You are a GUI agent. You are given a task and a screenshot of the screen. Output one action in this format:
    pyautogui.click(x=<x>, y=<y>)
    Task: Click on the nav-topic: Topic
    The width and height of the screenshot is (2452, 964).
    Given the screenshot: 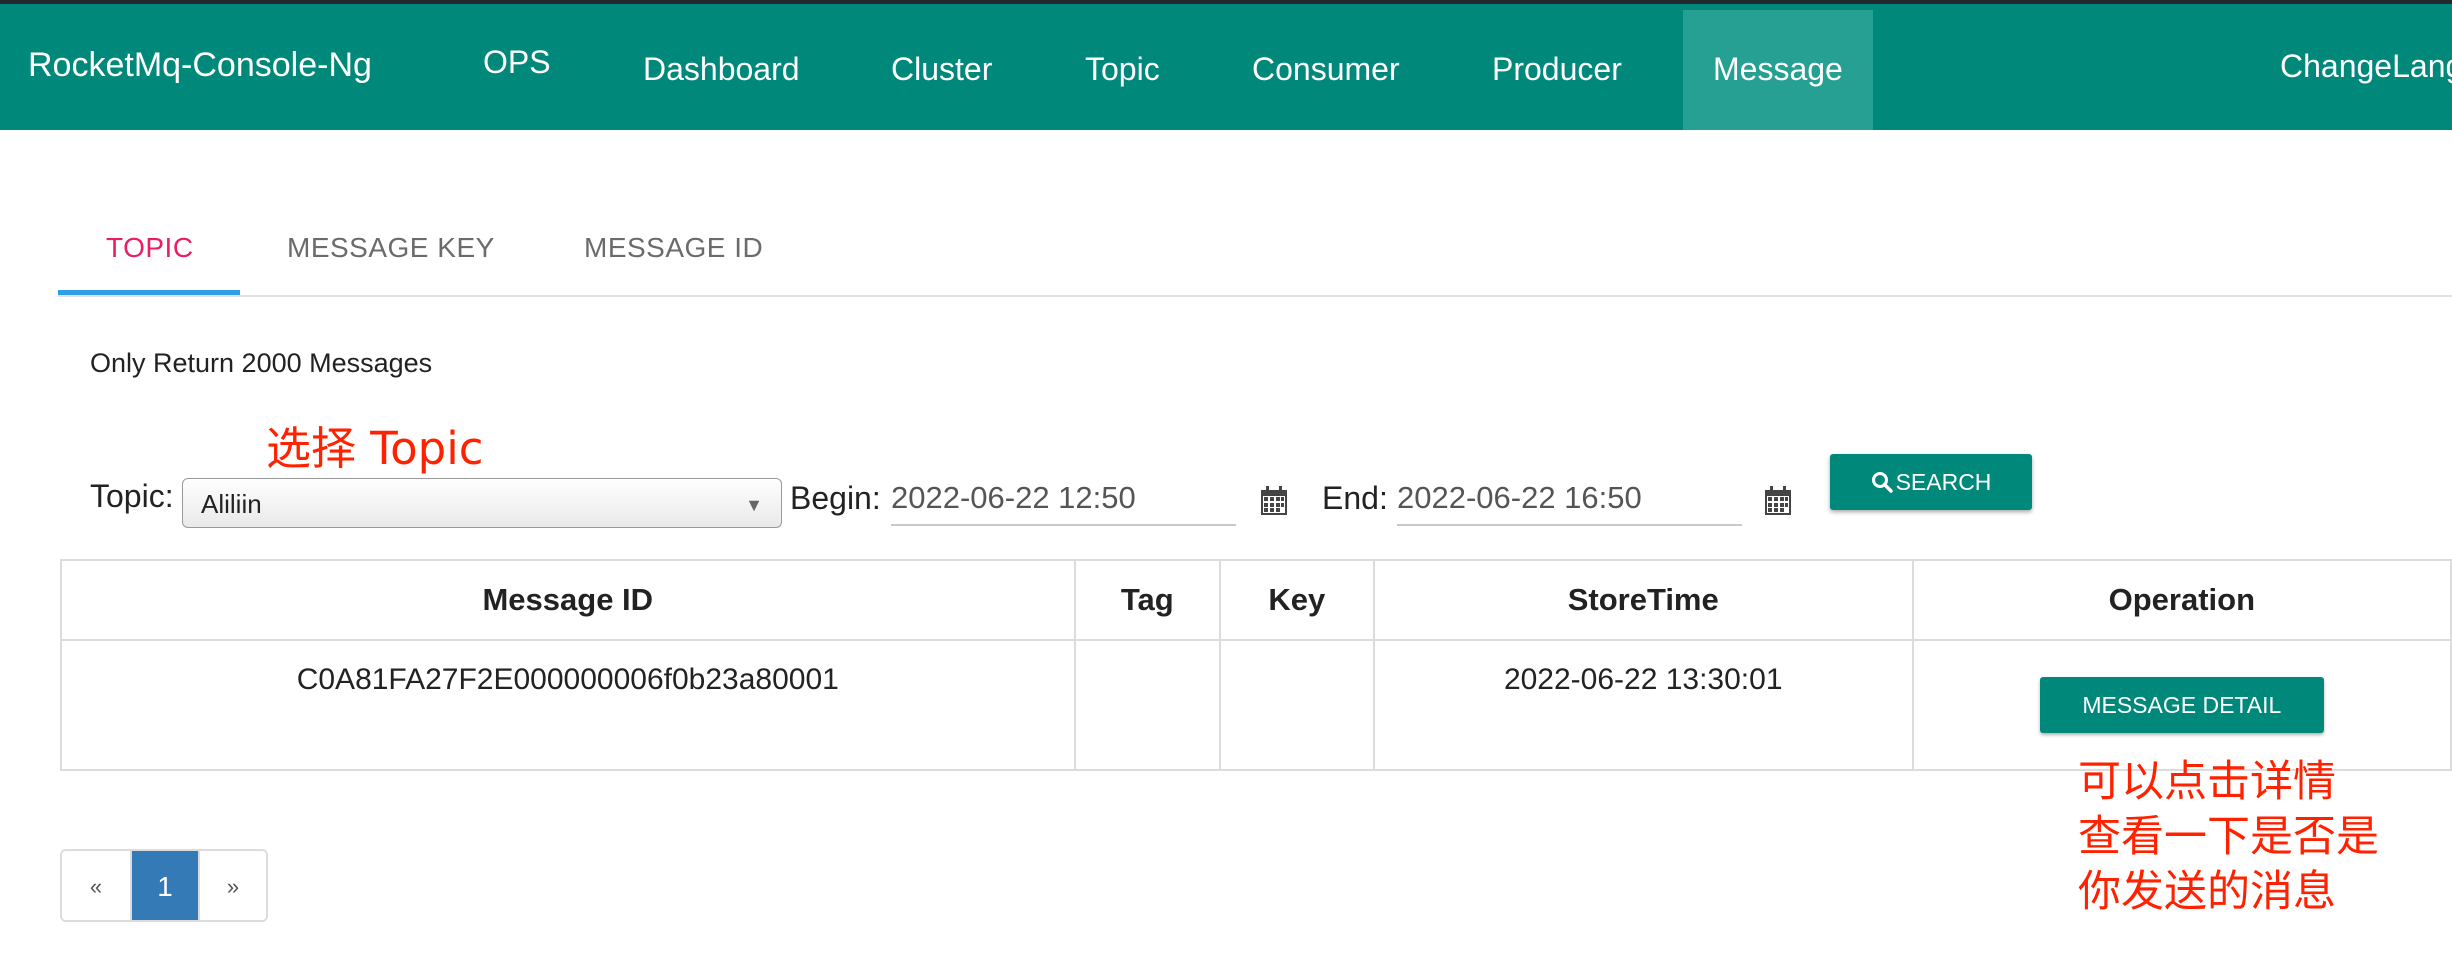 What is the action you would take?
    pyautogui.click(x=1122, y=69)
    